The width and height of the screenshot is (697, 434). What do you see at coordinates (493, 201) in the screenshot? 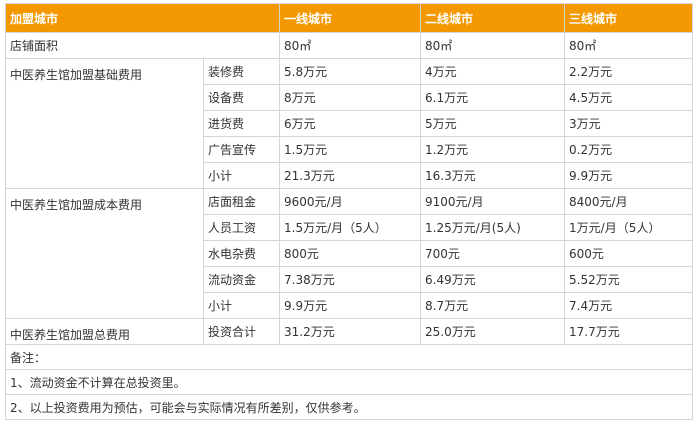
I see `cost-value-tier2: 9100元/月` at bounding box center [493, 201].